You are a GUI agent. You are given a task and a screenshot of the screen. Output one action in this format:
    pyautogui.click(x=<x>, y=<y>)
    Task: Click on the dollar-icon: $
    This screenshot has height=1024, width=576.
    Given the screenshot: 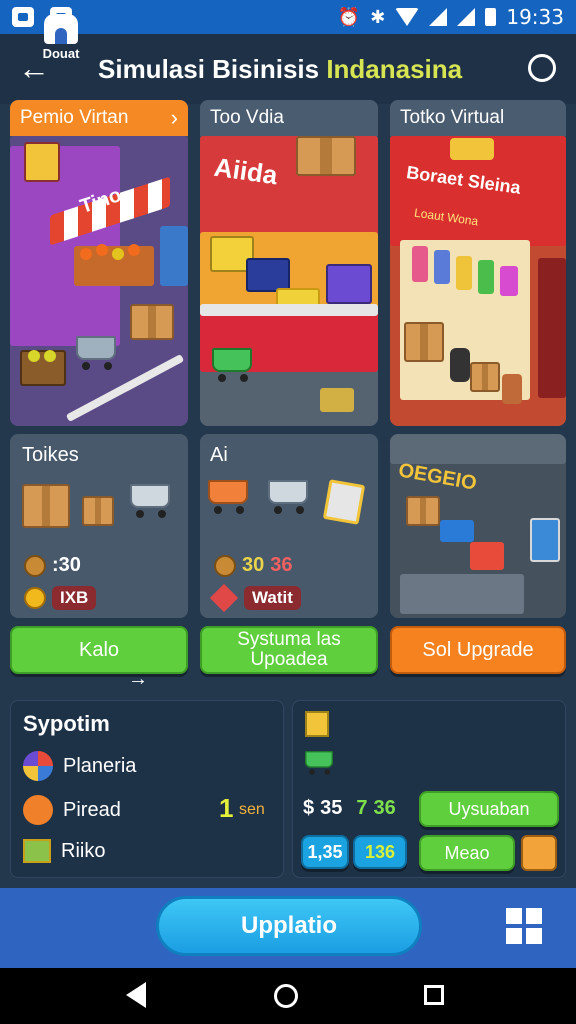 What is the action you would take?
    pyautogui.click(x=309, y=808)
    